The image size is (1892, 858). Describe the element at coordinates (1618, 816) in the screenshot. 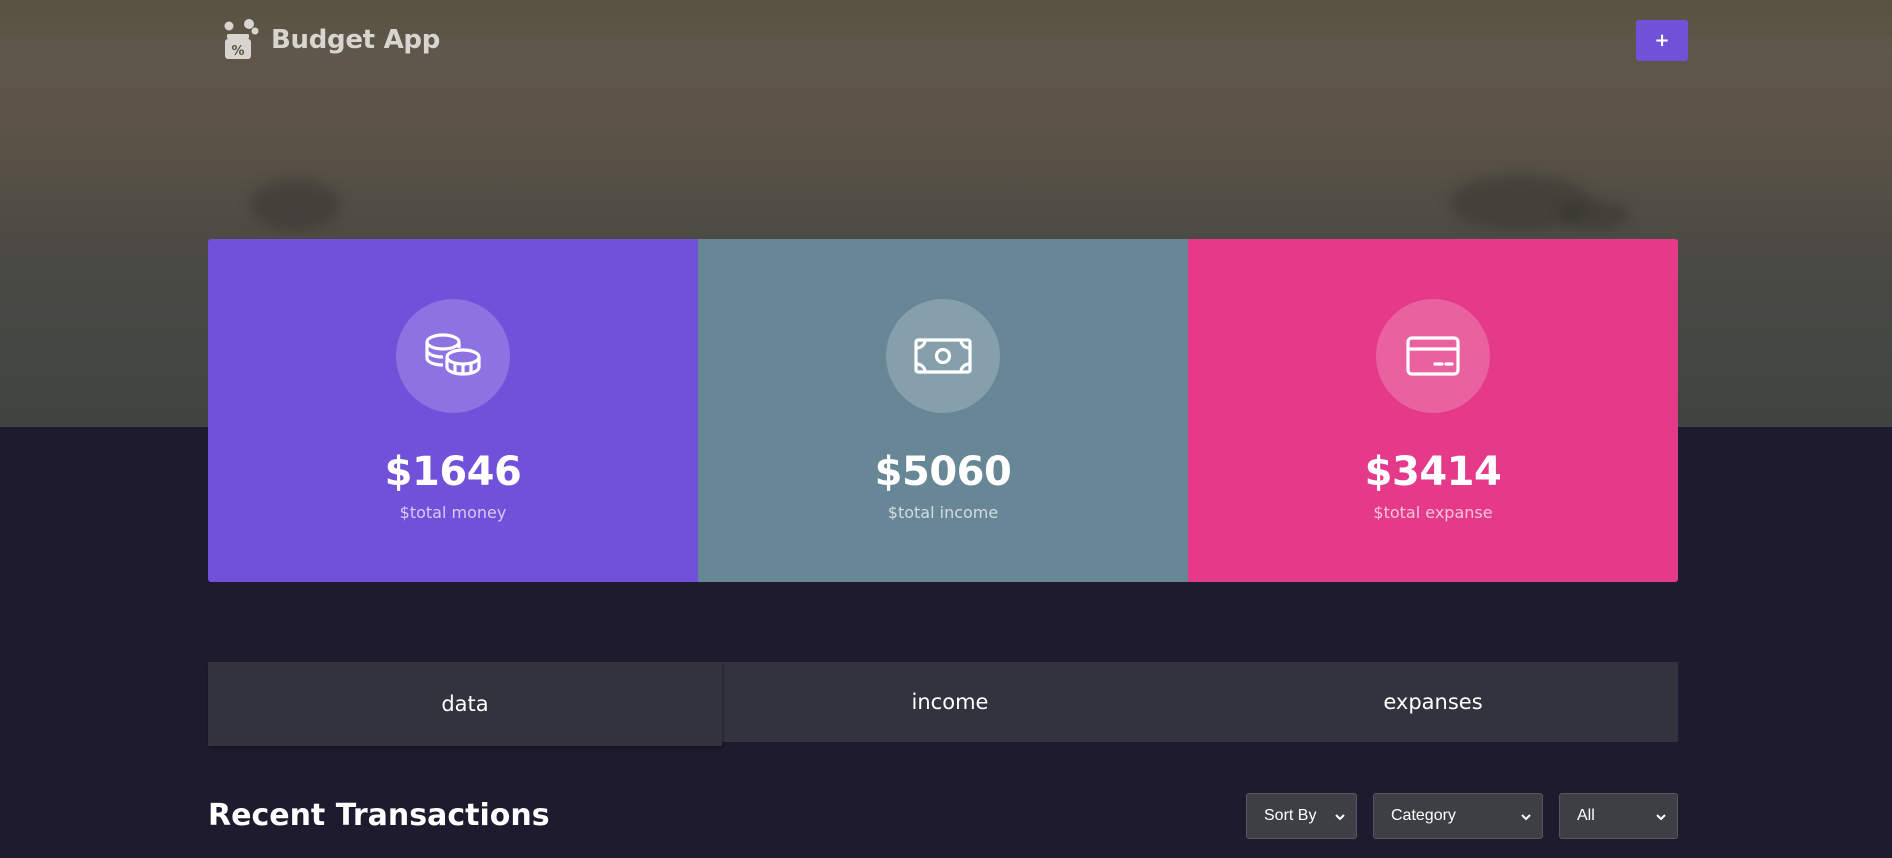

I see `type-select: All` at that location.